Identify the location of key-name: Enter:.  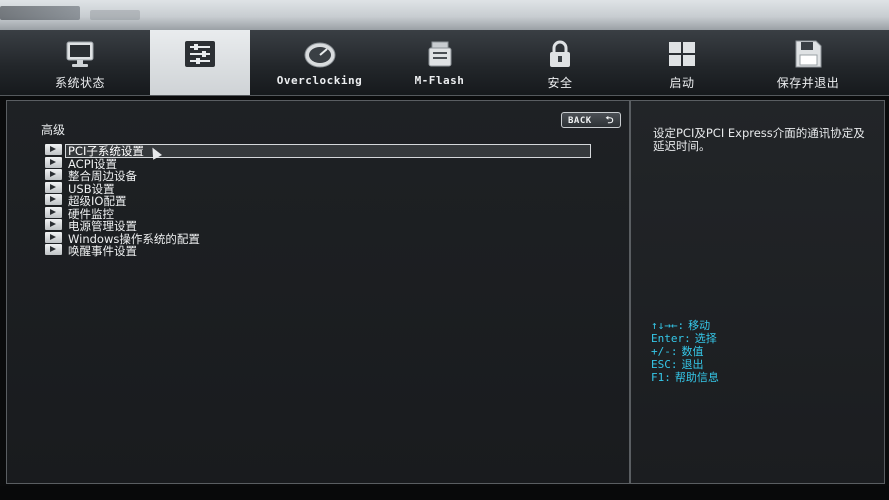
(671, 338).